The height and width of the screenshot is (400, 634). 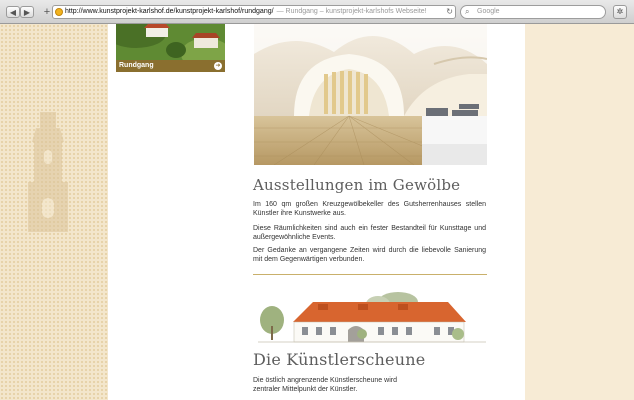 What do you see at coordinates (372, 317) in the screenshot?
I see `barn-illustration` at bounding box center [372, 317].